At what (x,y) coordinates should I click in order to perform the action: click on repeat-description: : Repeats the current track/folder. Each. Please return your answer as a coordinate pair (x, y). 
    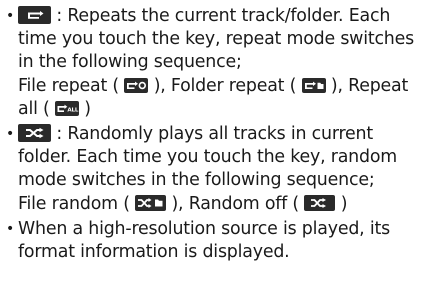
    Looking at the image, I should click on (221, 16).